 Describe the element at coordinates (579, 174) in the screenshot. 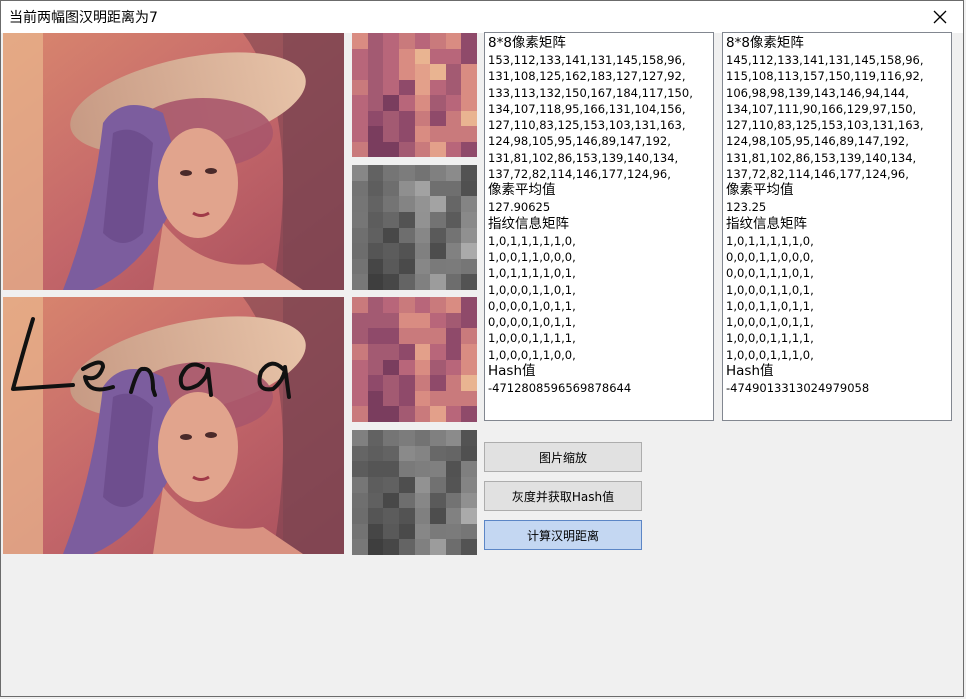

I see `matrix-row: 137,72,82,114,146,177,124,96,` at that location.